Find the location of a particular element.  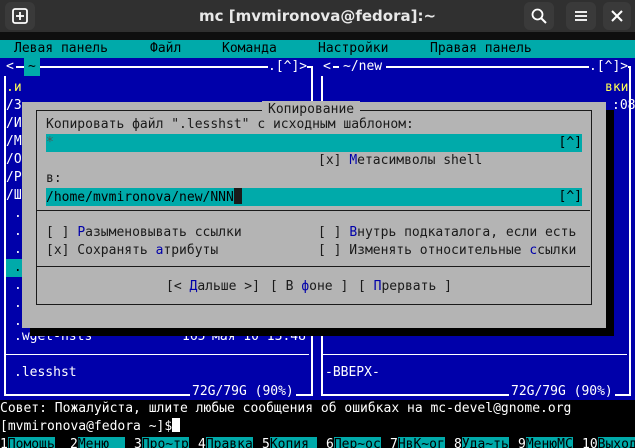

close-button is located at coordinates (617, 16).